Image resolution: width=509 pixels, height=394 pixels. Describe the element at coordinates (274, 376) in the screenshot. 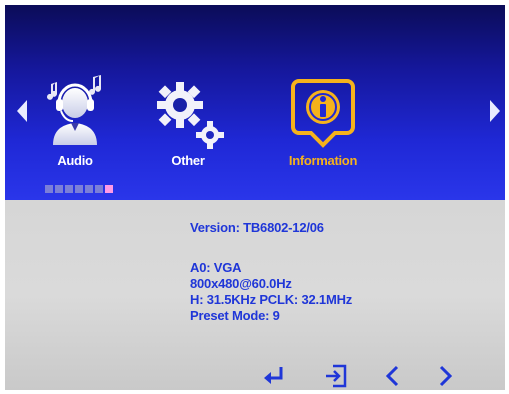

I see `enter-icon` at that location.